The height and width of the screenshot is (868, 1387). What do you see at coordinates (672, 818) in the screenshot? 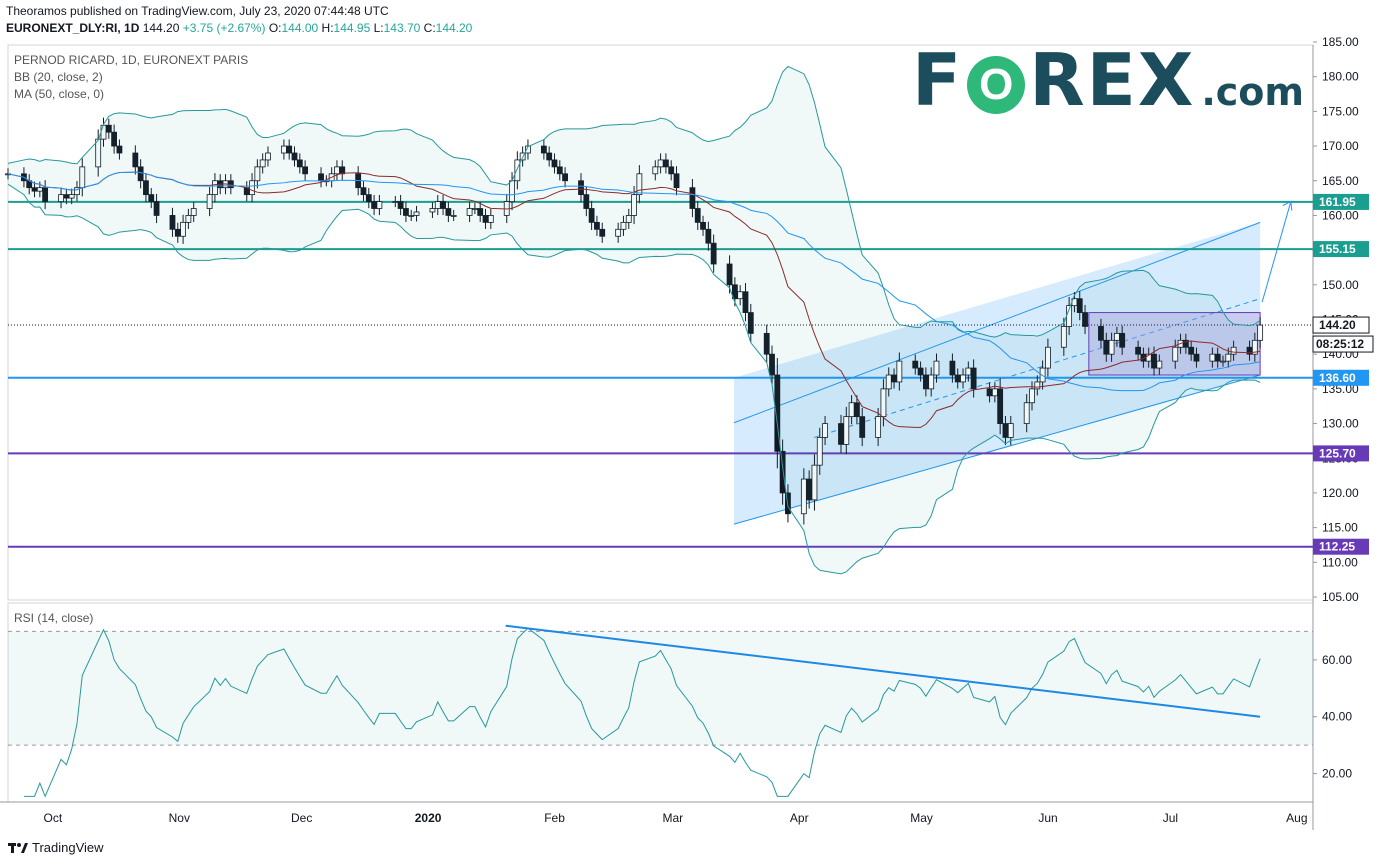
I see `time-tick-label: Mar` at bounding box center [672, 818].